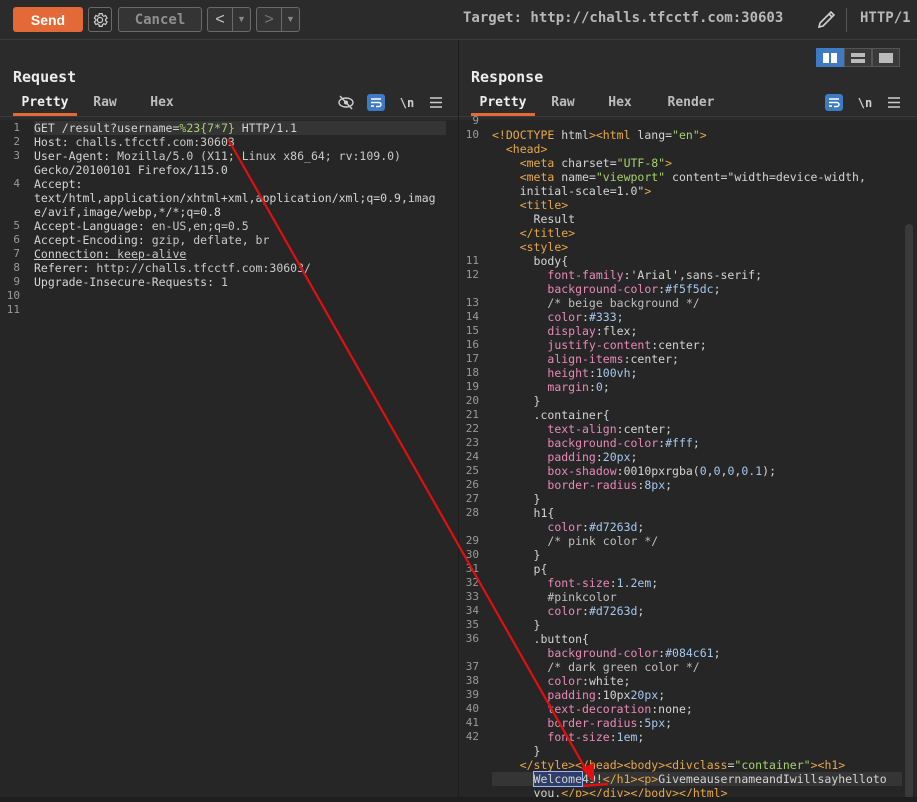 The height and width of the screenshot is (802, 917). Describe the element at coordinates (458, 799) in the screenshot. I see `status-bar` at that location.